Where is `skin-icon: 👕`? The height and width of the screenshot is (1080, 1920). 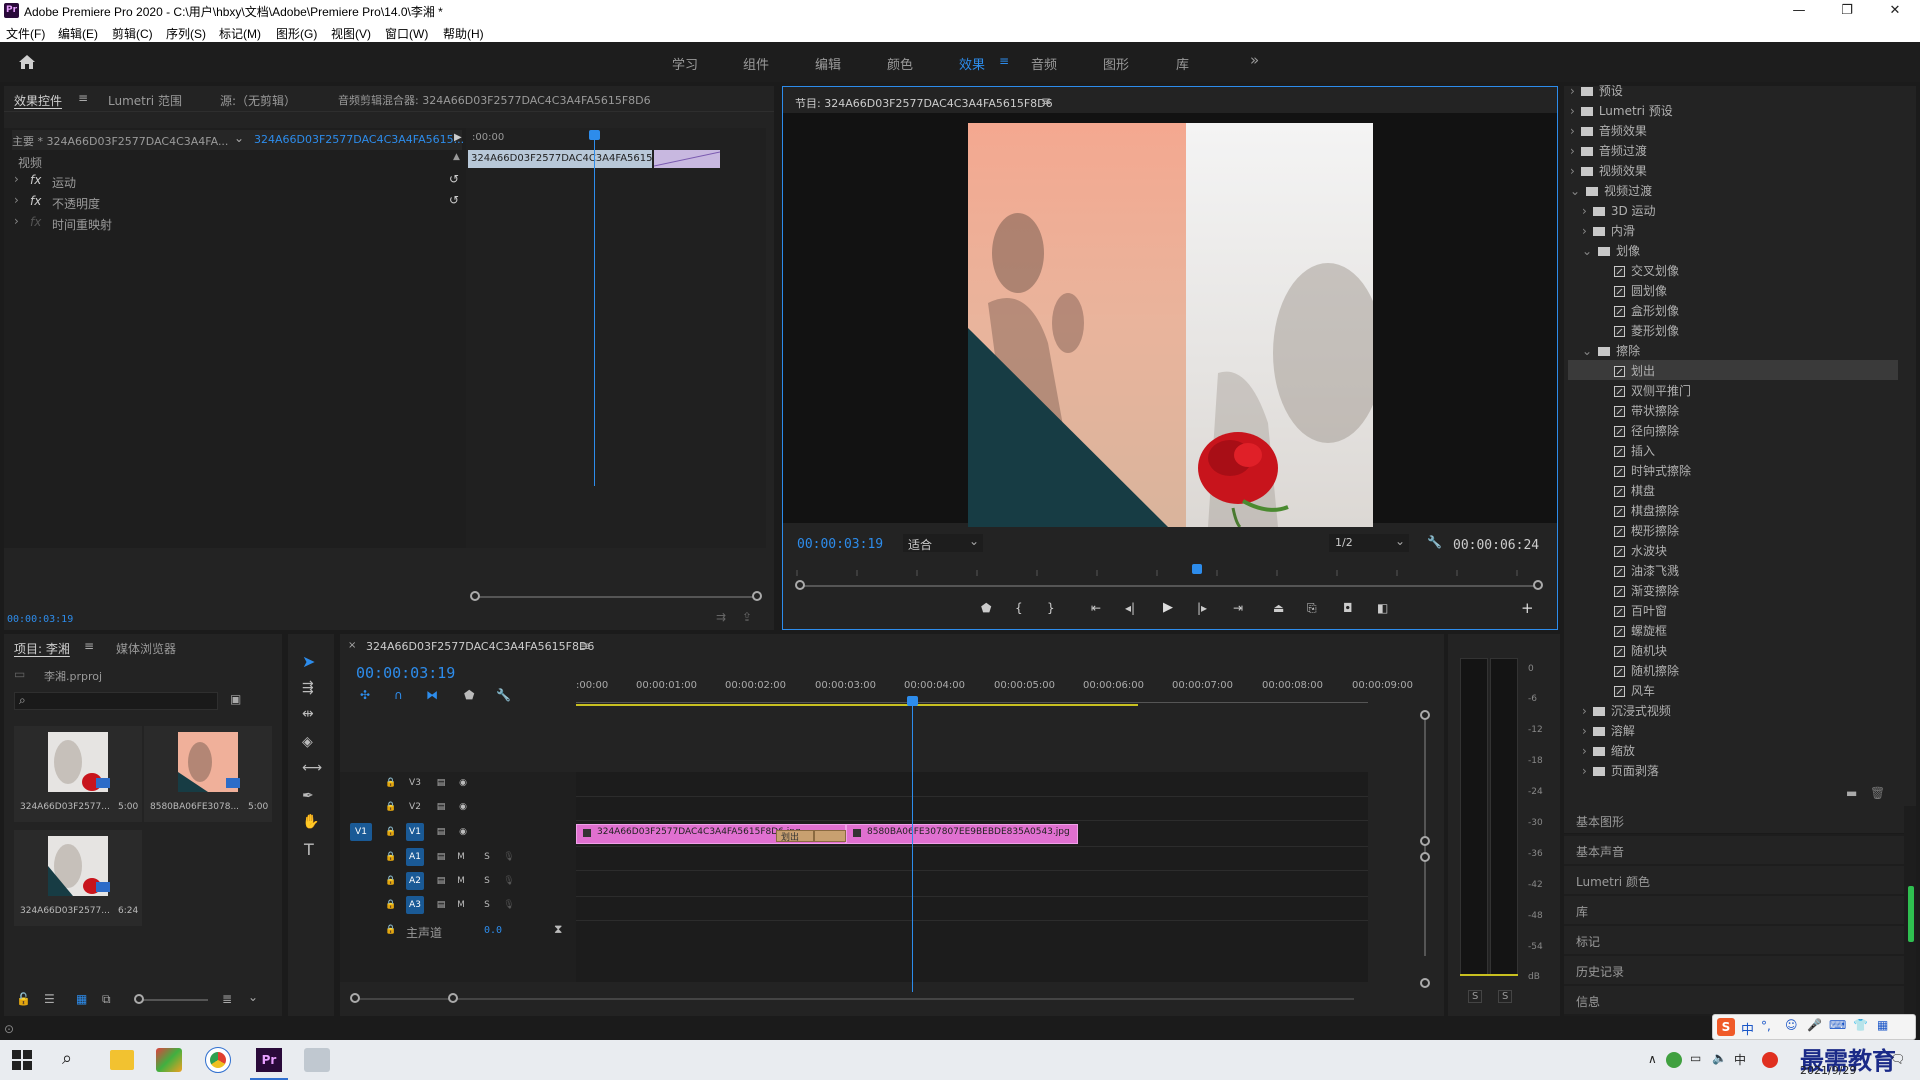 skin-icon: 👕 is located at coordinates (1860, 1025).